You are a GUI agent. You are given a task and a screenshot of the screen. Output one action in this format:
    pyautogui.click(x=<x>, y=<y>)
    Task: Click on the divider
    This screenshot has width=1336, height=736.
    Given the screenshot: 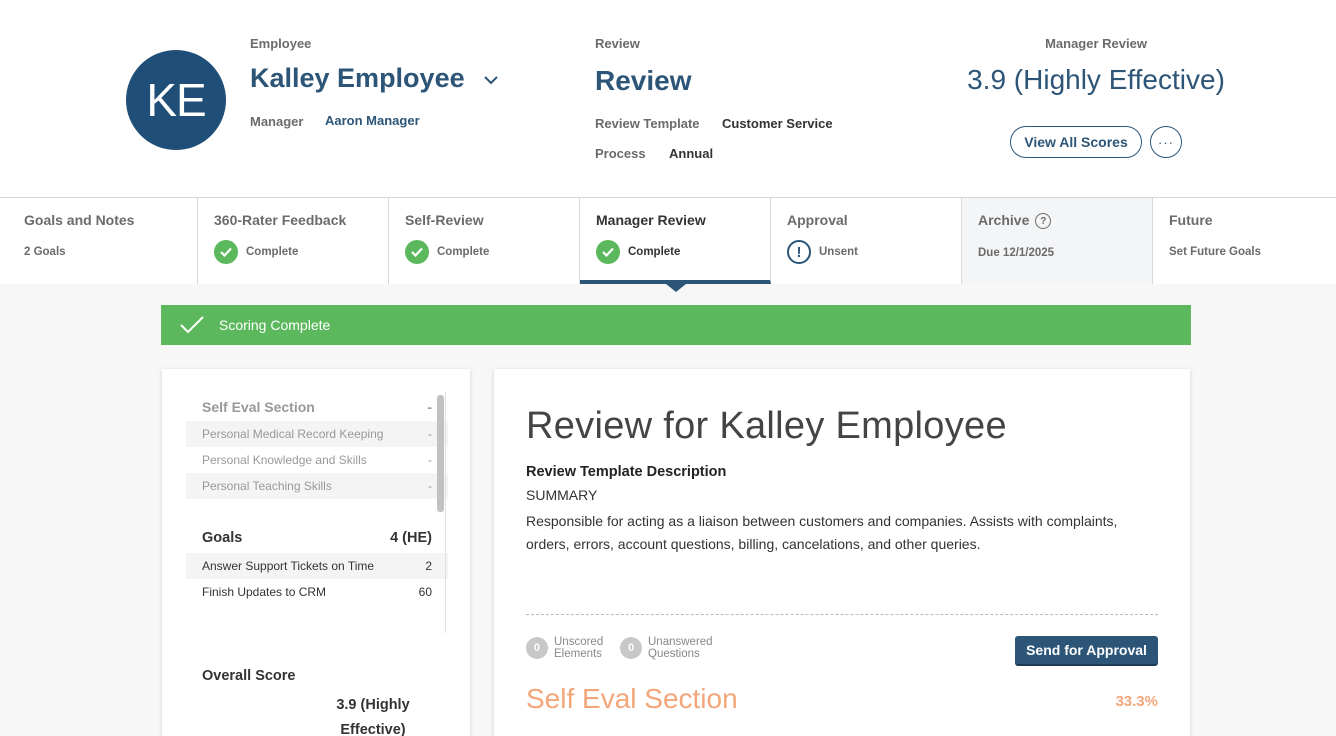 What is the action you would take?
    pyautogui.click(x=842, y=614)
    